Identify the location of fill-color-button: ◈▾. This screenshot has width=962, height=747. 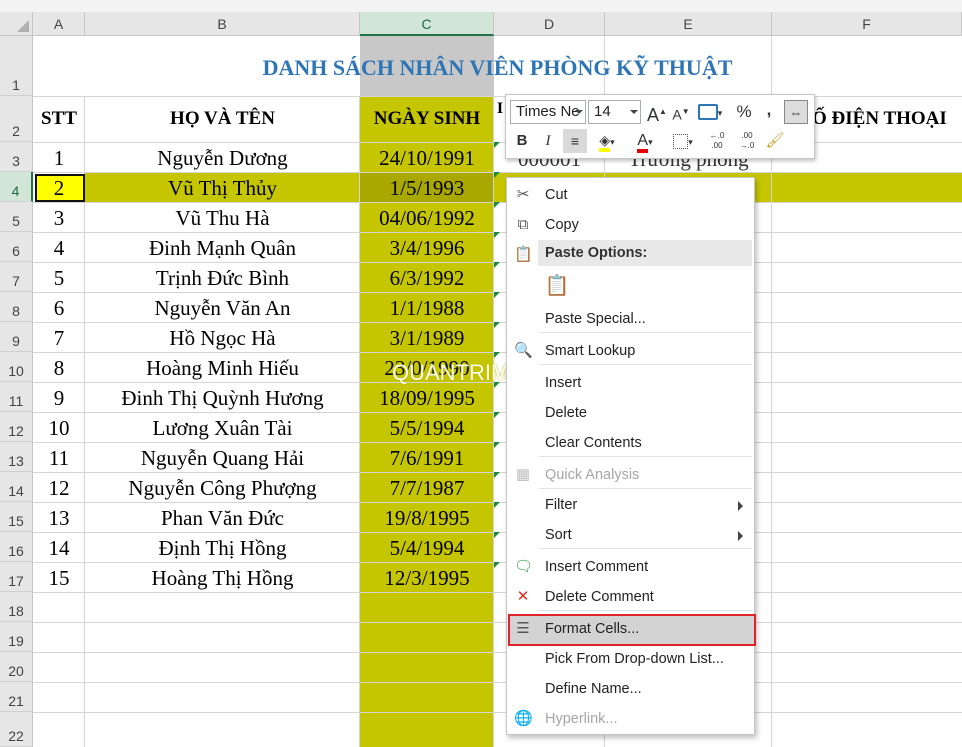
(607, 141).